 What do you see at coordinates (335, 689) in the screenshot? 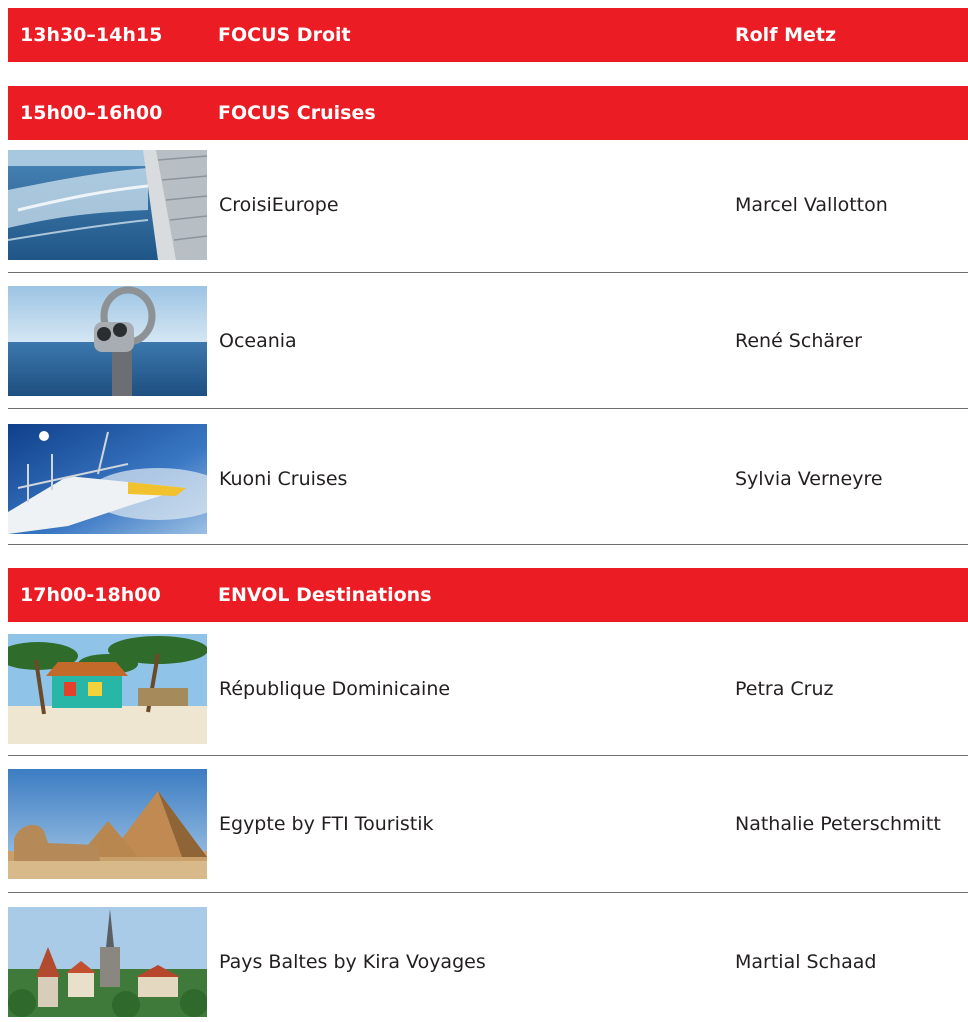
I see `item-topic: République Dominicaine` at bounding box center [335, 689].